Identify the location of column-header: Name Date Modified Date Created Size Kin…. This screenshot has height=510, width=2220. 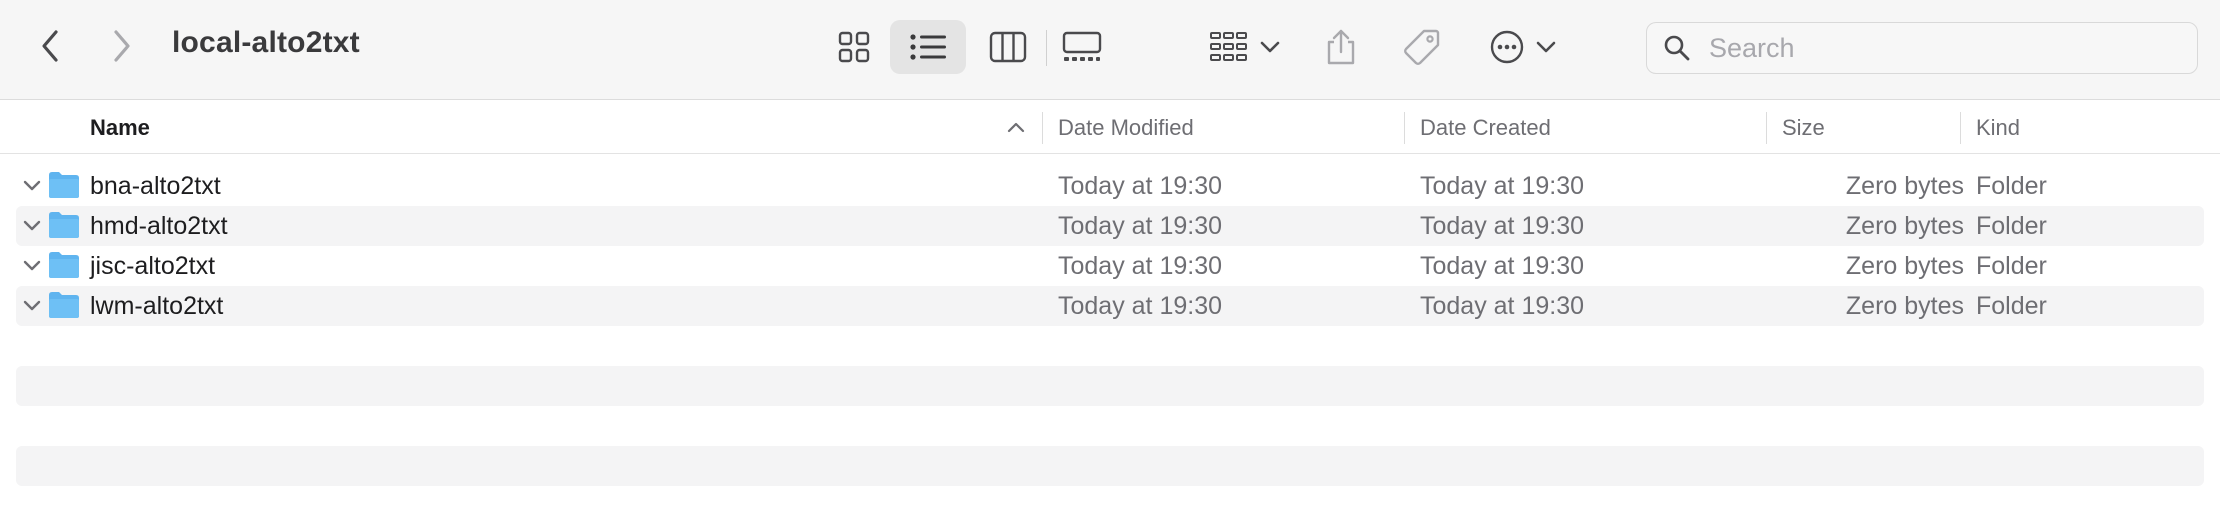
(1110, 127).